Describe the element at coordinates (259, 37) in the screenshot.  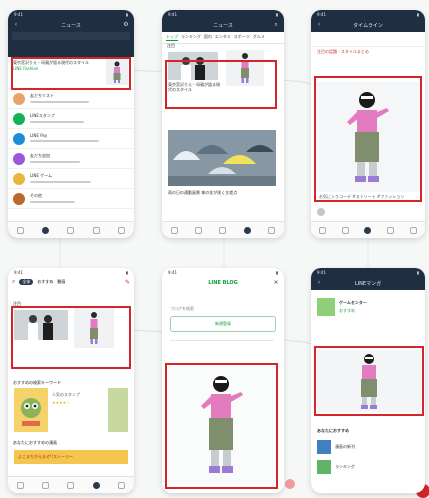
I see `tab-gourmet: グルメ` at that location.